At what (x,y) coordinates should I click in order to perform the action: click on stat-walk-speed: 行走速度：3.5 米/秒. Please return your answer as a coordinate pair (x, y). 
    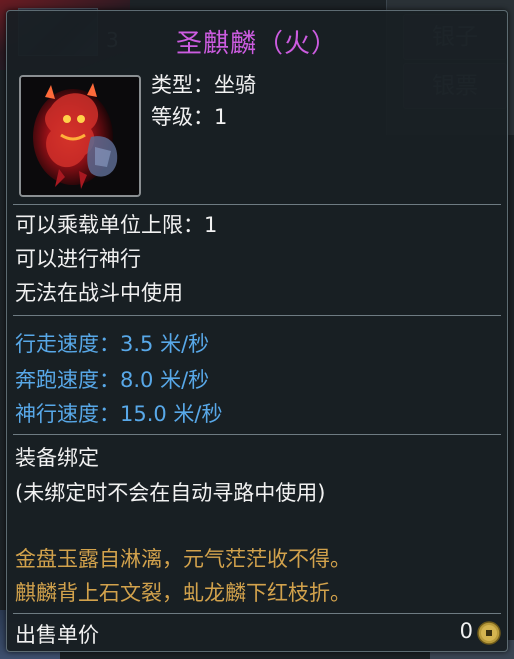
    Looking at the image, I should click on (112, 344).